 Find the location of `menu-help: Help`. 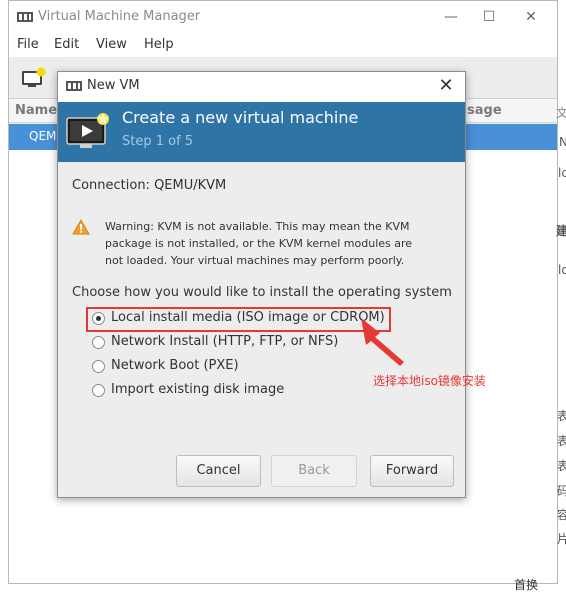

menu-help: Help is located at coordinates (159, 44).